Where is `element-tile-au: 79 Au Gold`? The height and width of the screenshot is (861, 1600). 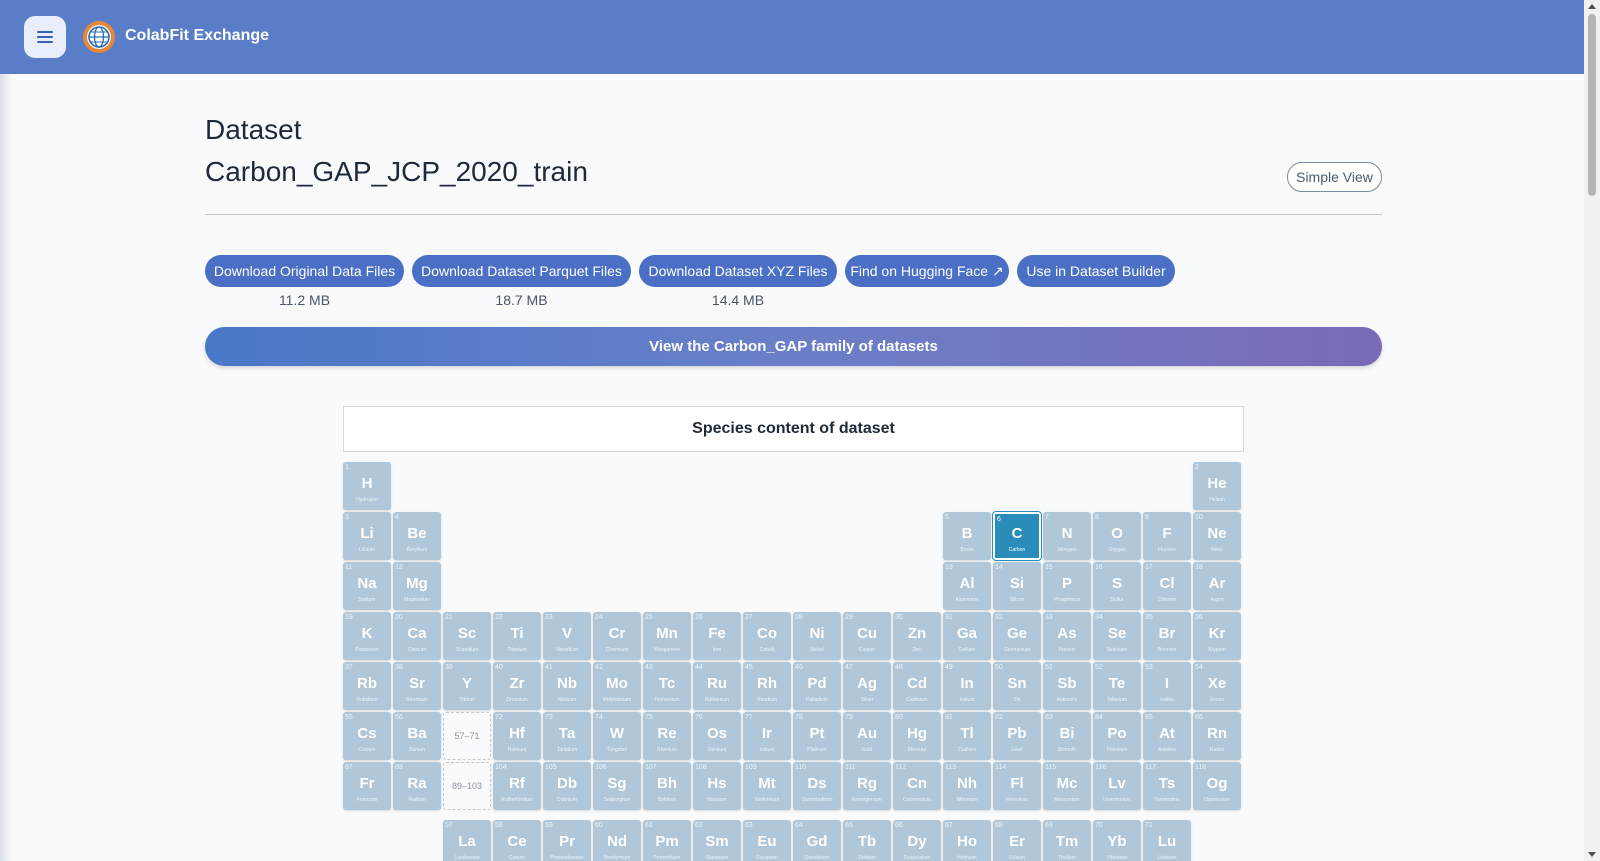
element-tile-au: 79 Au Gold is located at coordinates (867, 736).